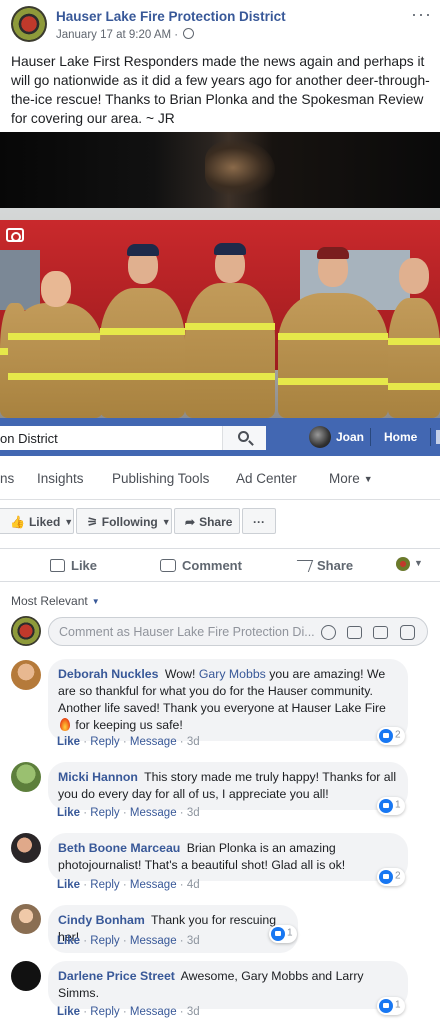  Describe the element at coordinates (60, 478) in the screenshot. I see `tab-insights: Insights` at that location.